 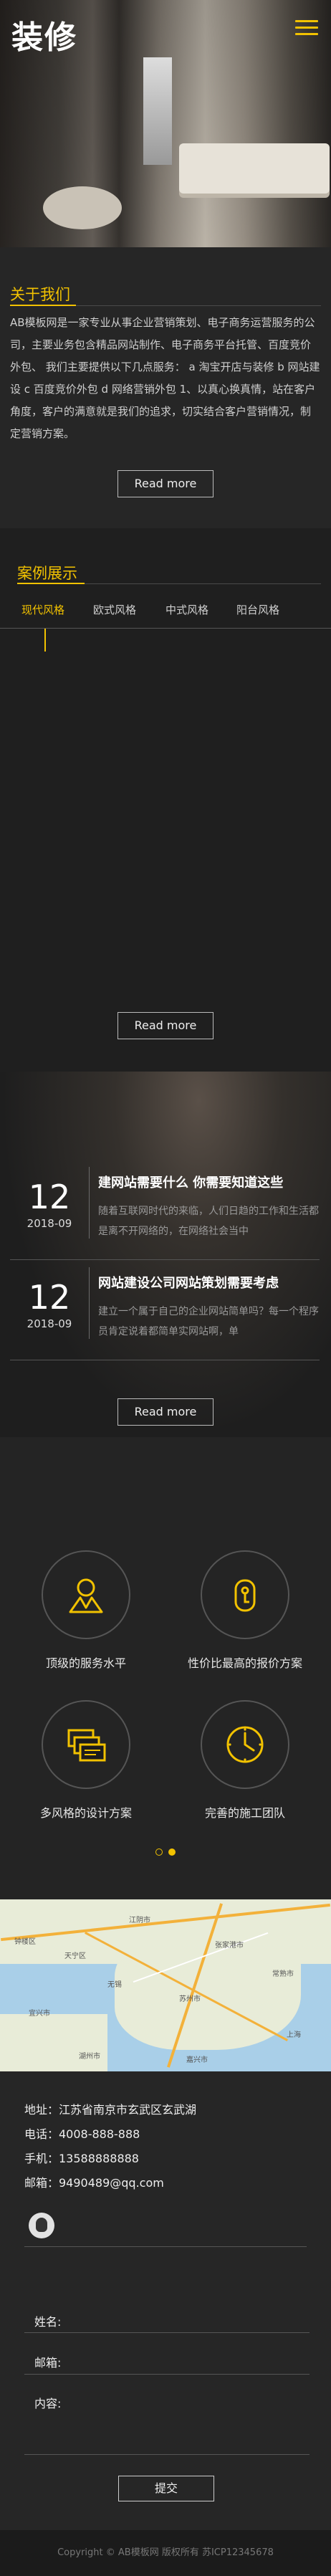 I want to click on service-label: 顶级的服务水平, so click(x=85, y=1663).